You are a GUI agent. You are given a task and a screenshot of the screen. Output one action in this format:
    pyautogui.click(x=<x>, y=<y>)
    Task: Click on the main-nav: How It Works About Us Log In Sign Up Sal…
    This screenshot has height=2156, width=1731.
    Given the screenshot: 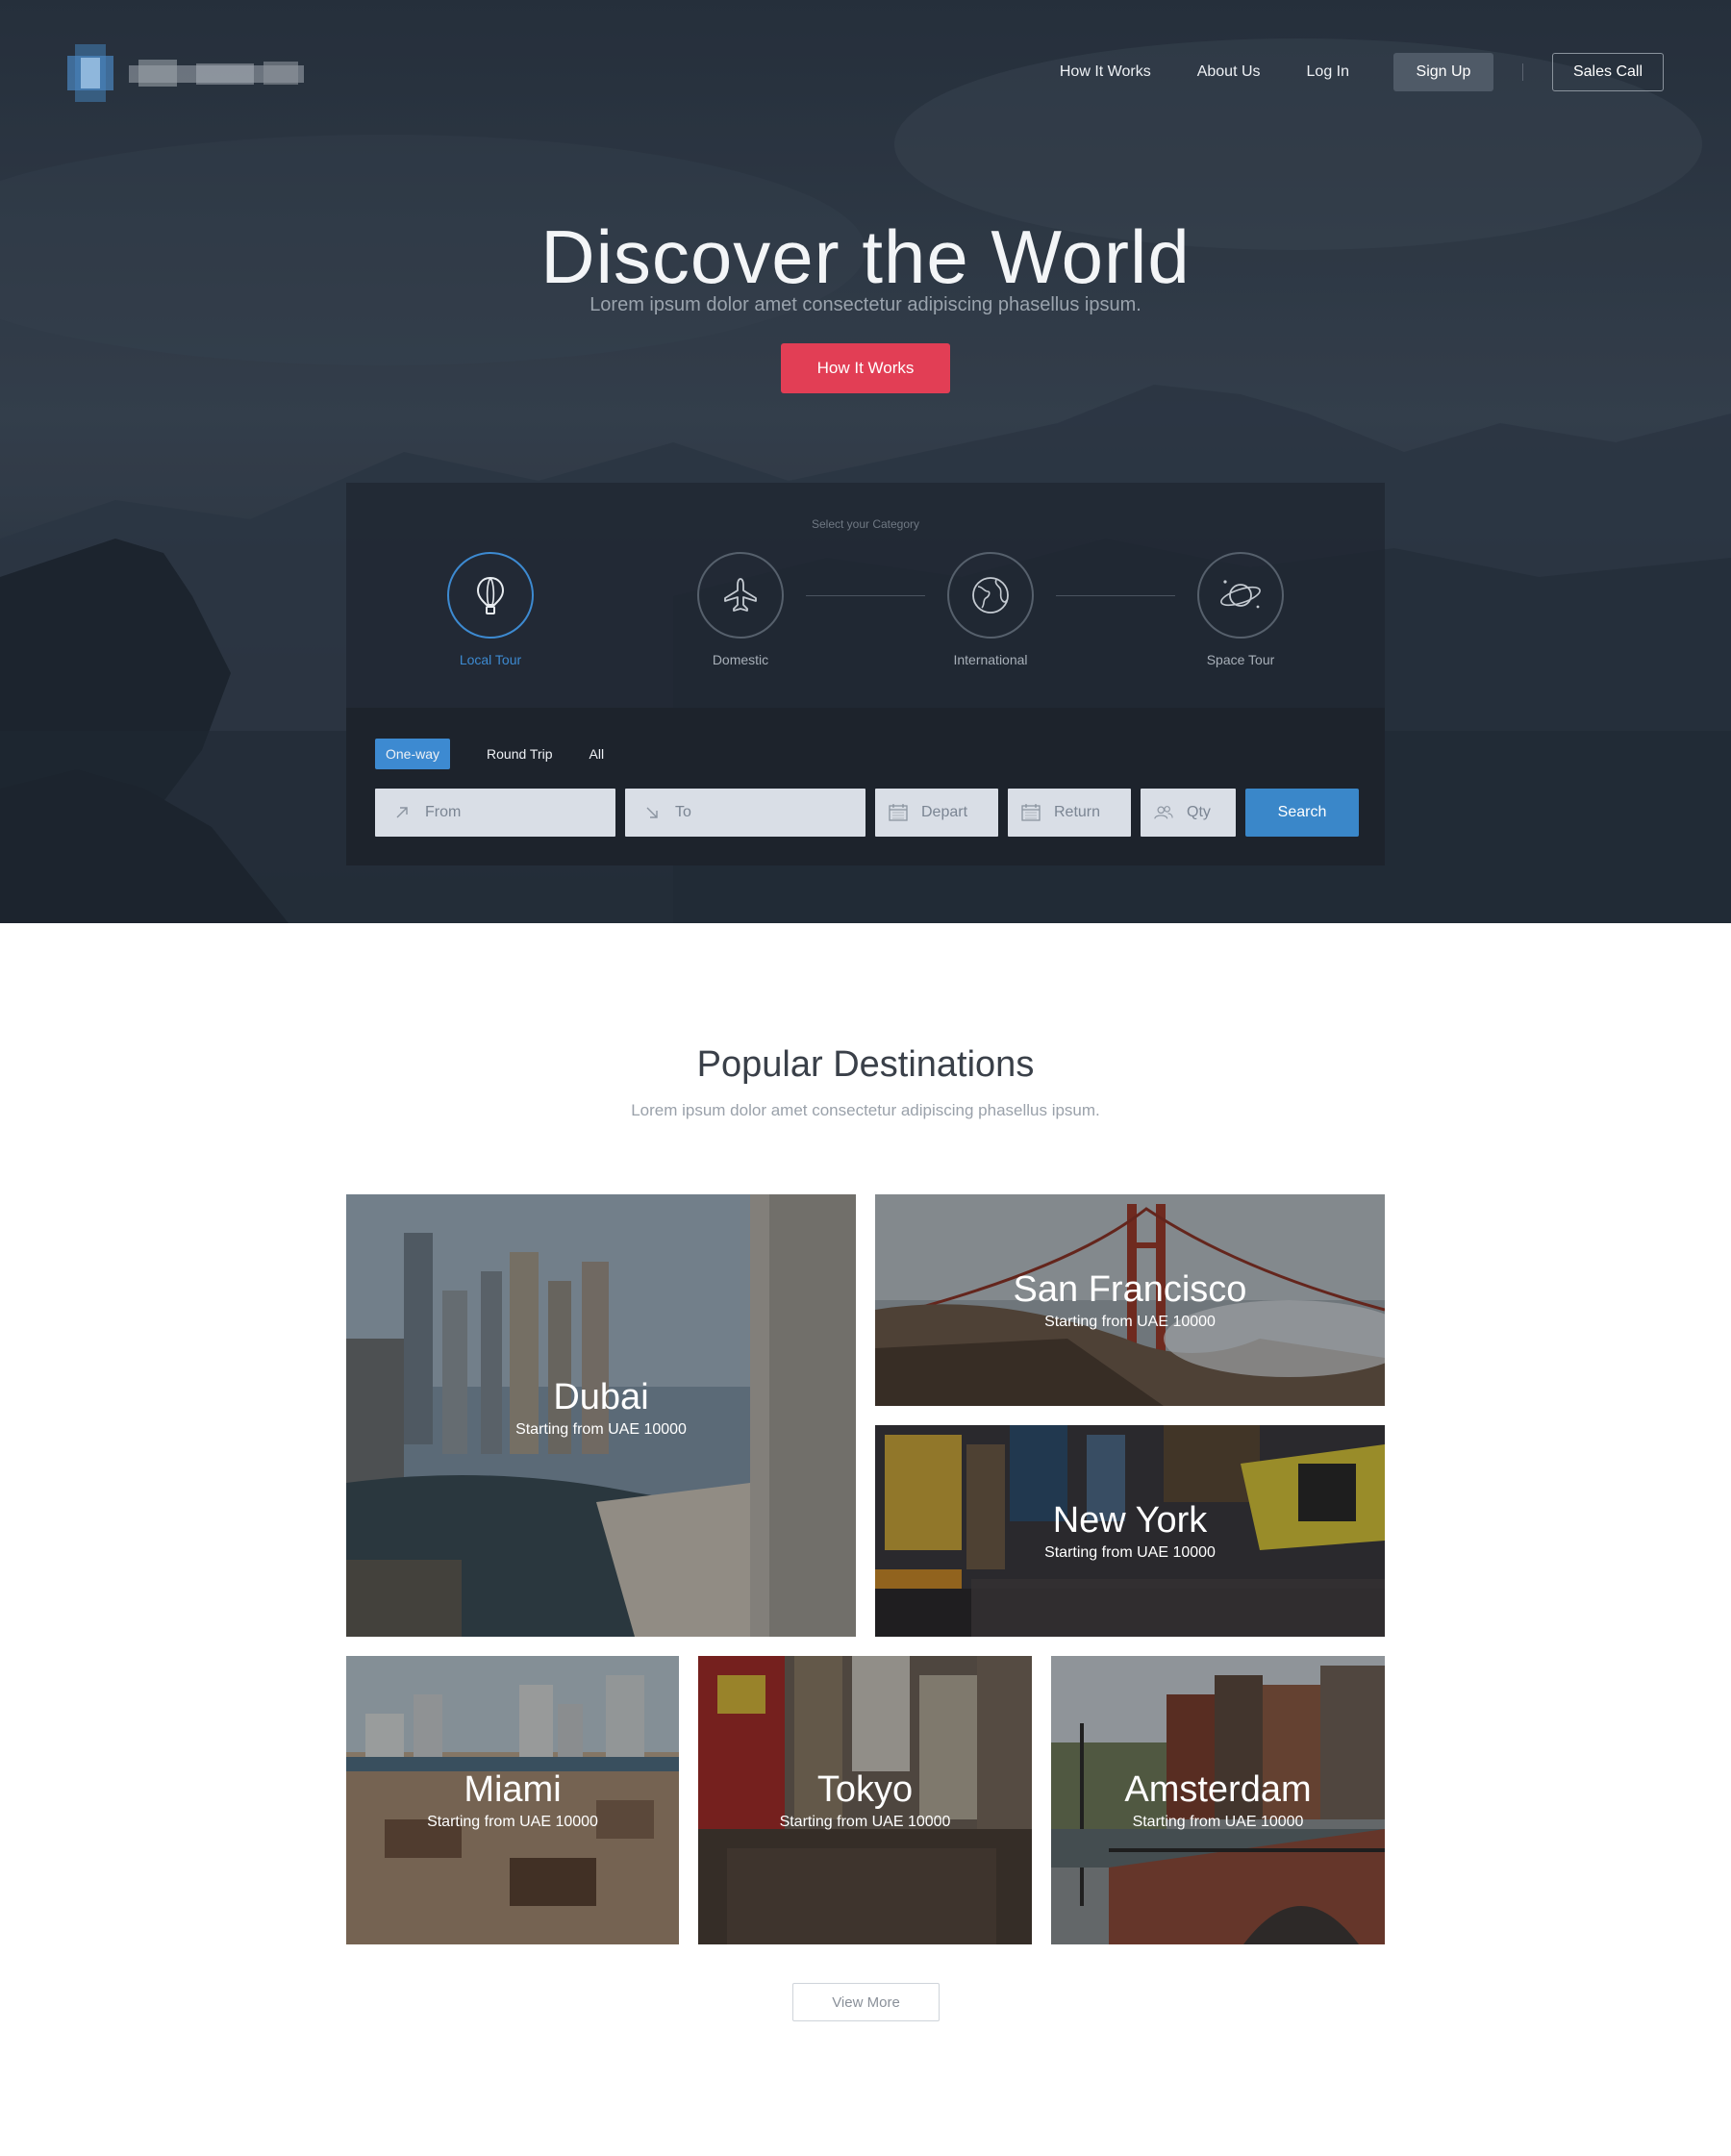 What is the action you would take?
    pyautogui.click(x=1339, y=72)
    